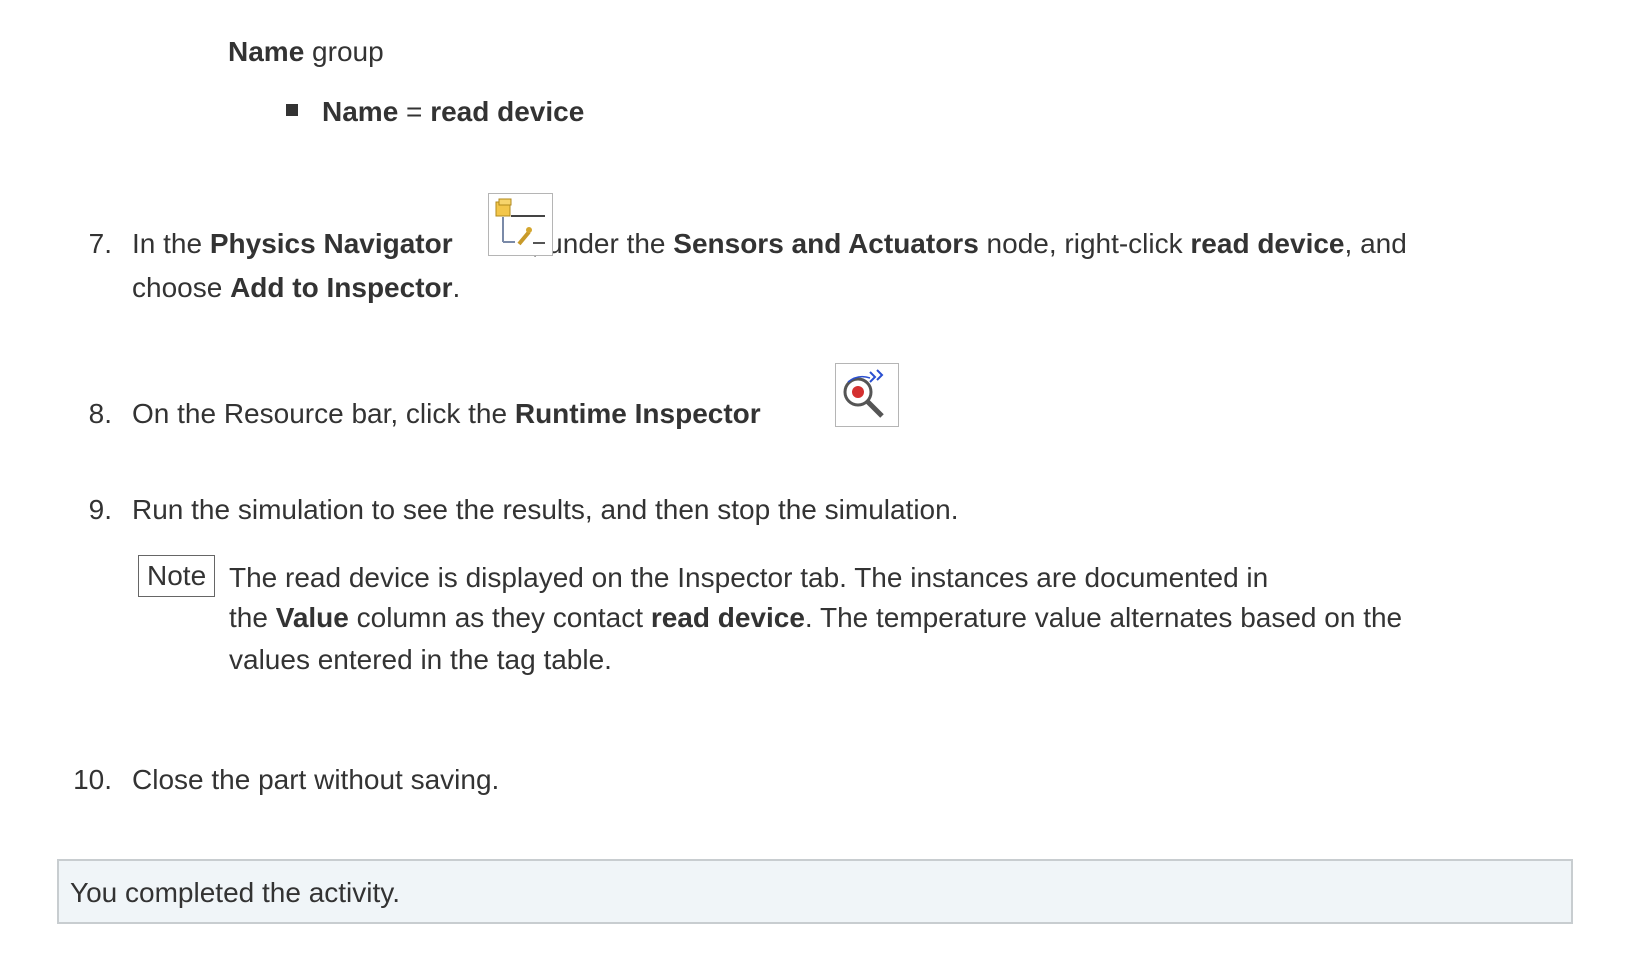 This screenshot has width=1637, height=969. I want to click on group-text: group, so click(344, 51).